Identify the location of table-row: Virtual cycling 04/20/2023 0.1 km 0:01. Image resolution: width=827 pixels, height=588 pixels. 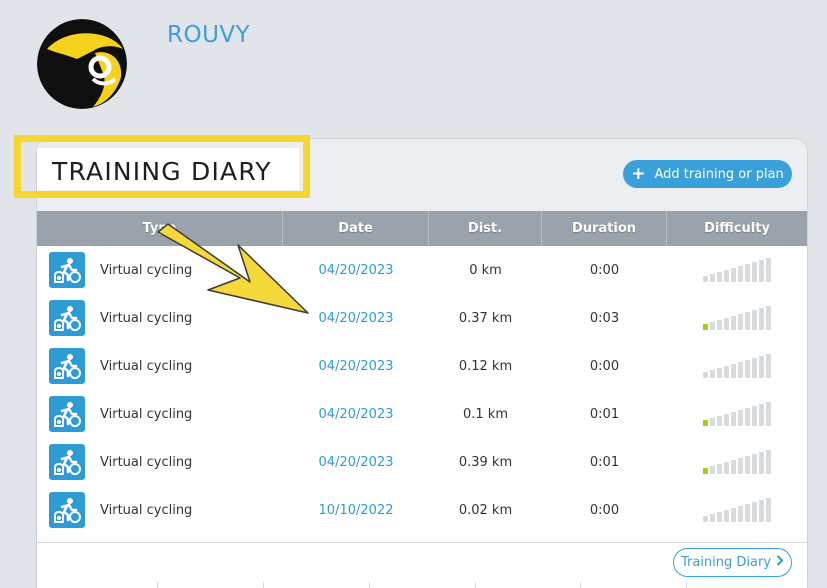
(422, 414).